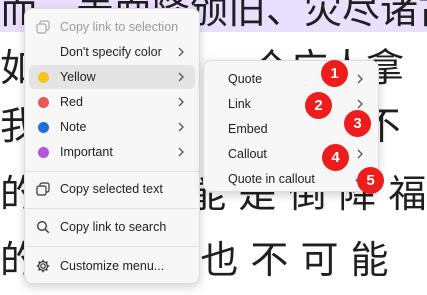  Describe the element at coordinates (248, 129) in the screenshot. I see `menu-item-label: Embed` at that location.